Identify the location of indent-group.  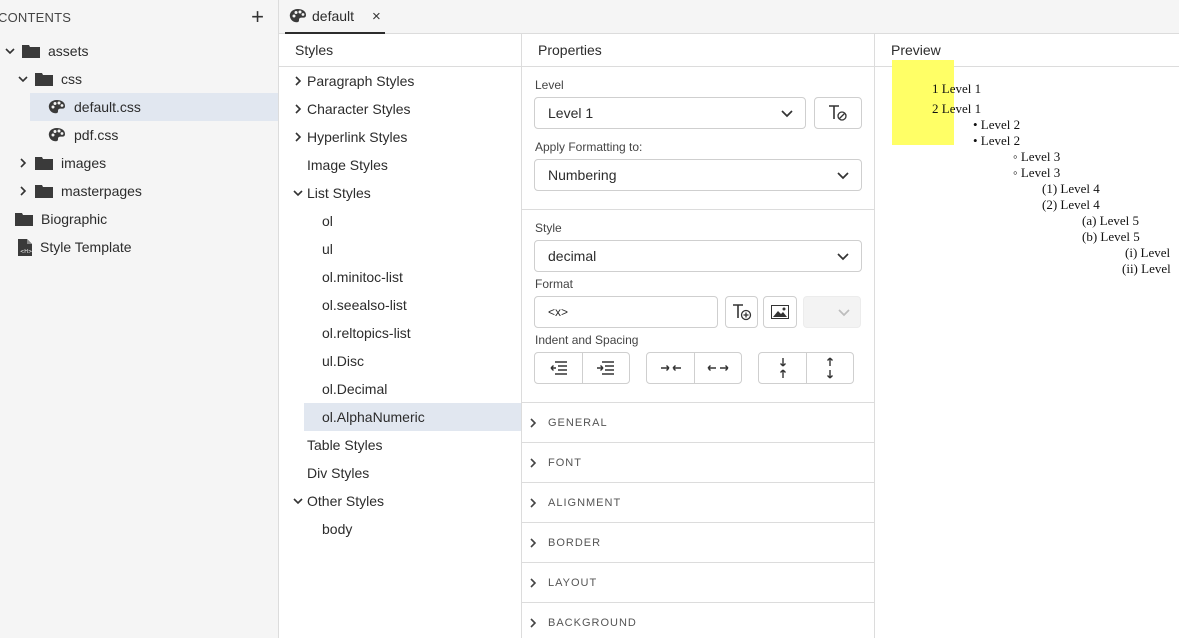
(582, 368).